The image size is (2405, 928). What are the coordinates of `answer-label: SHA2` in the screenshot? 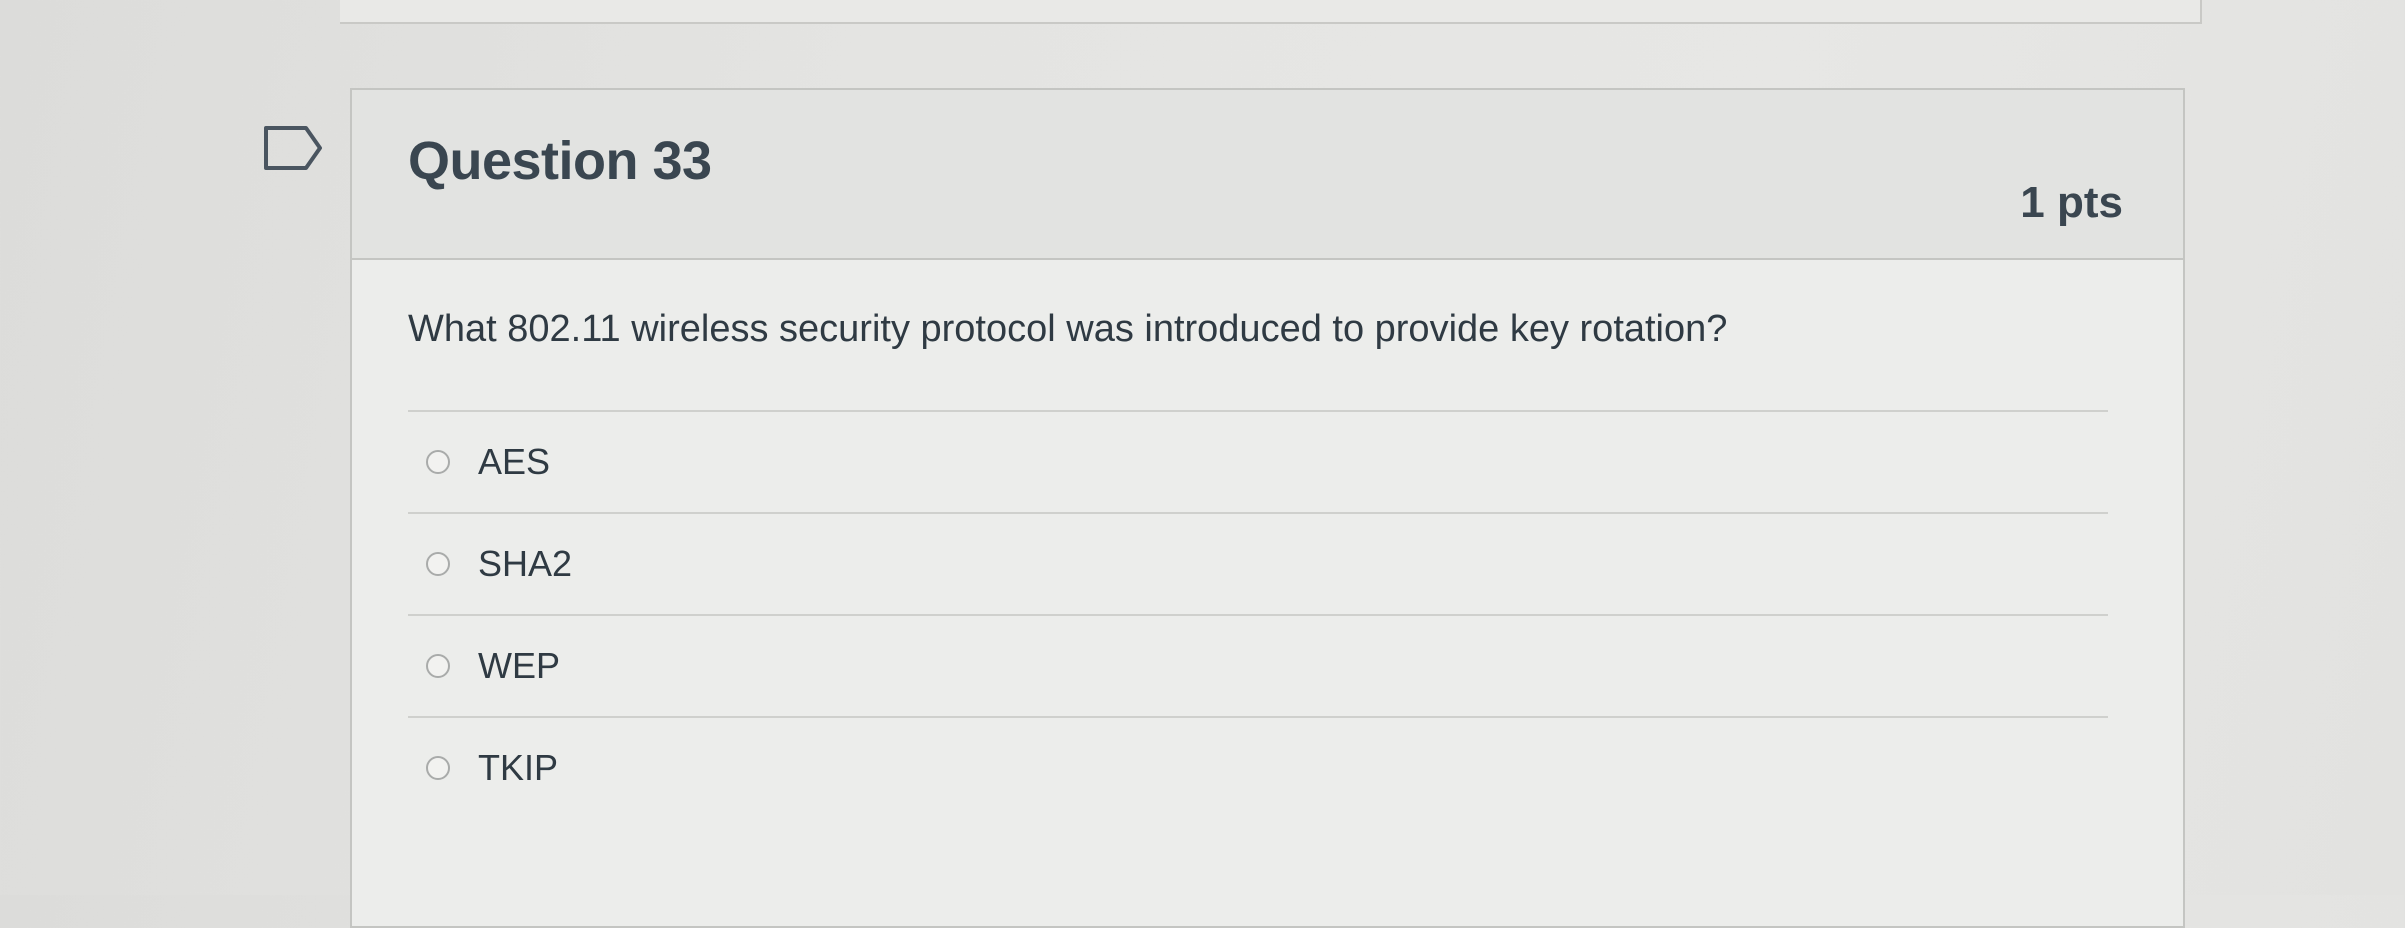 It's located at (525, 563).